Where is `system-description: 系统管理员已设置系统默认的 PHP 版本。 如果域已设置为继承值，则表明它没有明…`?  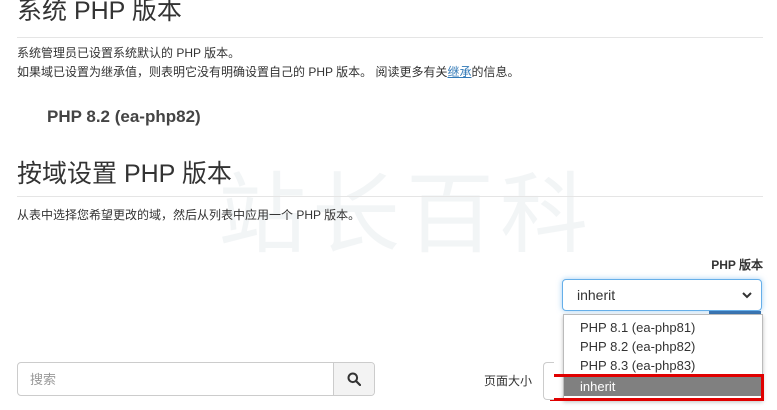
system-description: 系统管理员已设置系统默认的 PHP 版本。 如果域已设置为继承值，则表明它没有明… is located at coordinates (268, 63).